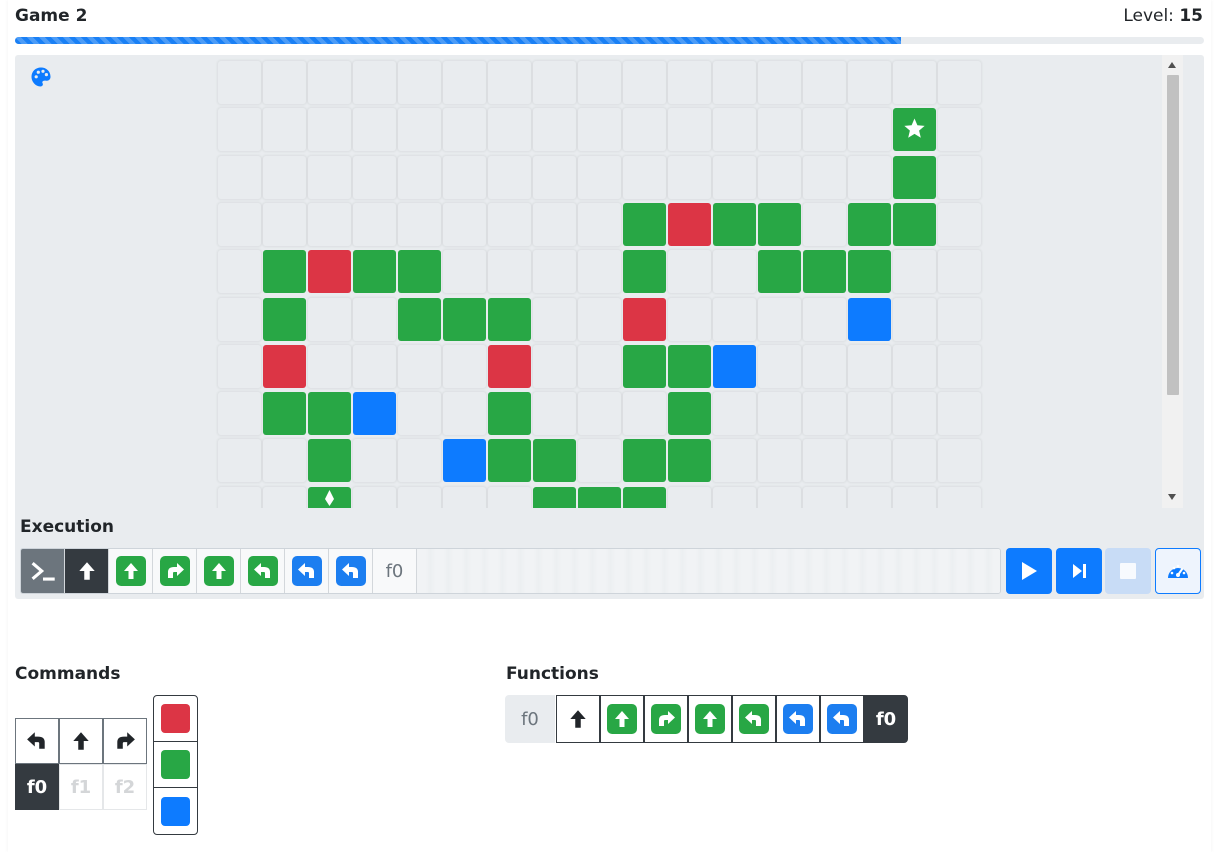  I want to click on step-forward-button, so click(1079, 571).